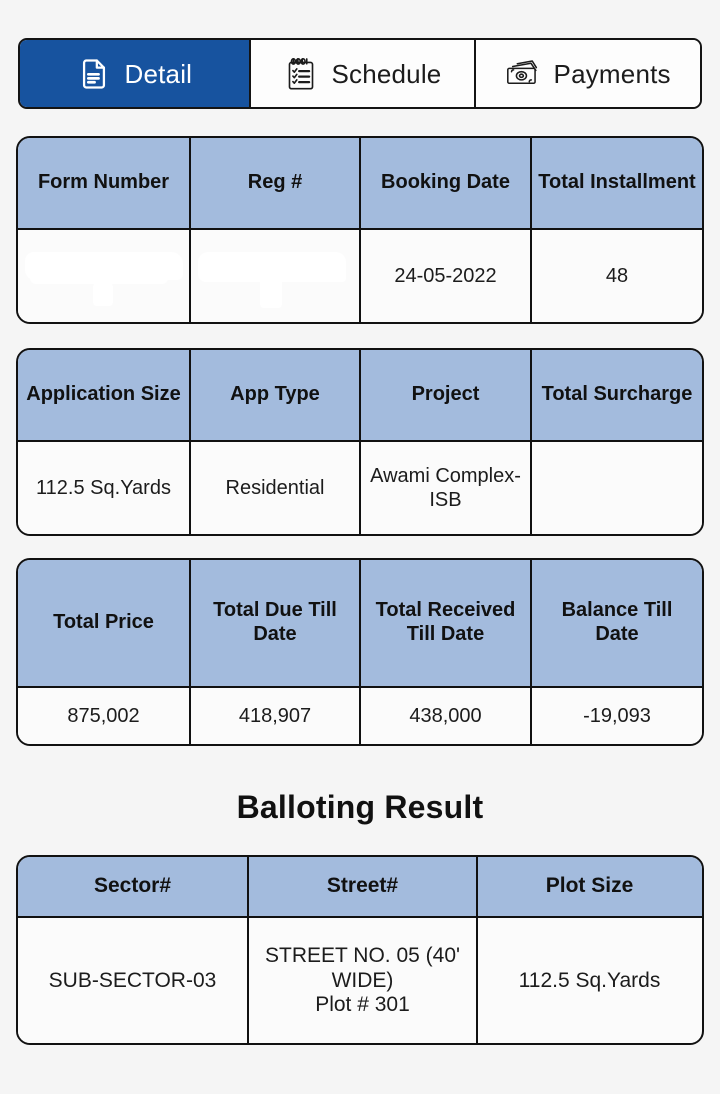  I want to click on tab-payments-label: Payments, so click(612, 73).